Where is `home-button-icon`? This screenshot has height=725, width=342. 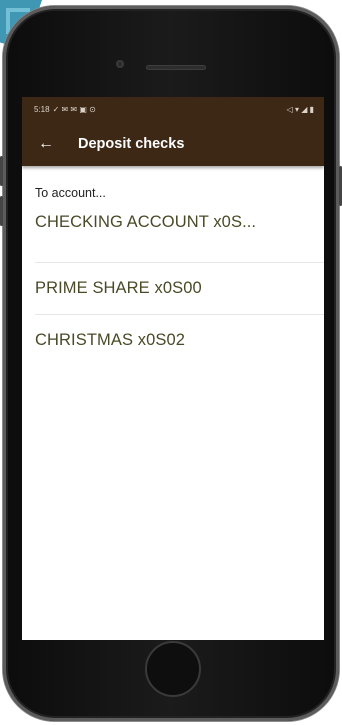 home-button-icon is located at coordinates (173, 669).